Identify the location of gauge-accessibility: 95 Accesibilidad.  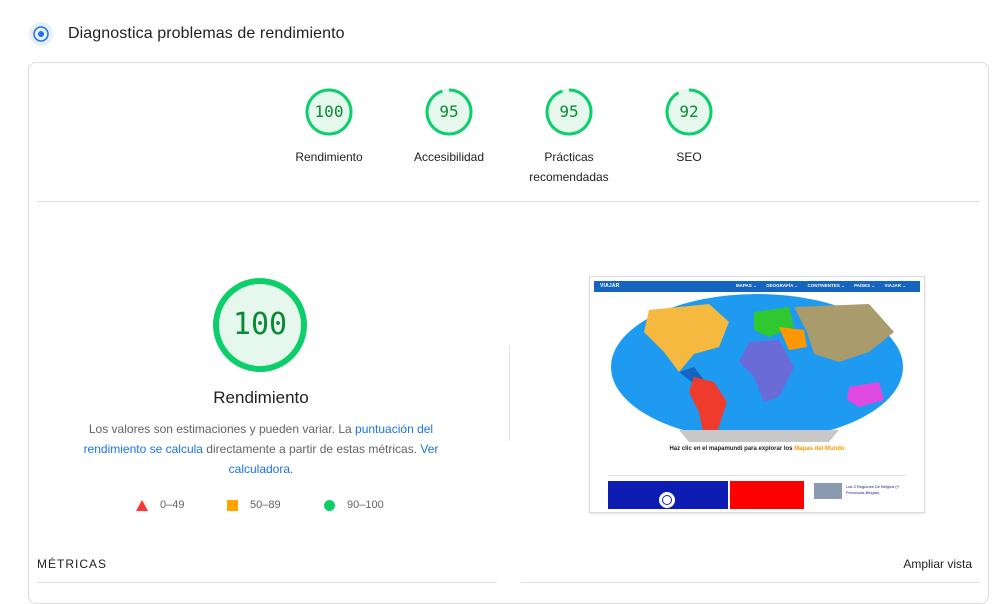
(449, 127).